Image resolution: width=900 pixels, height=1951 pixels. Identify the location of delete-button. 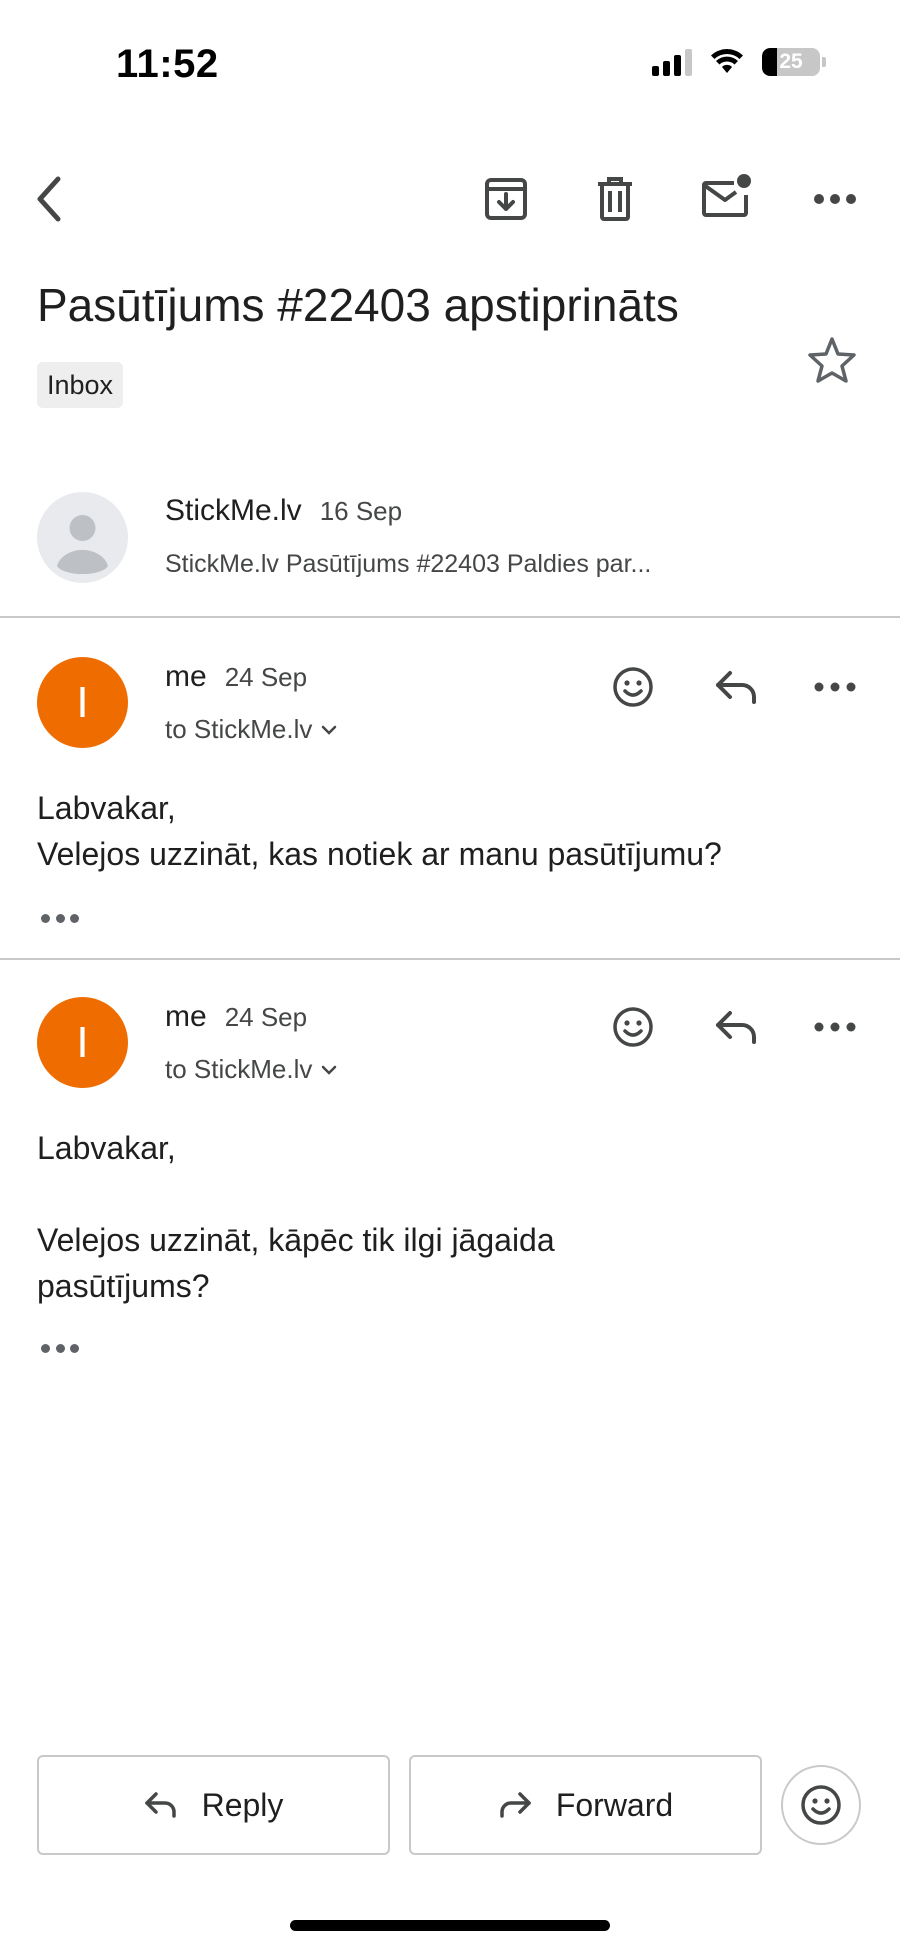
(615, 199).